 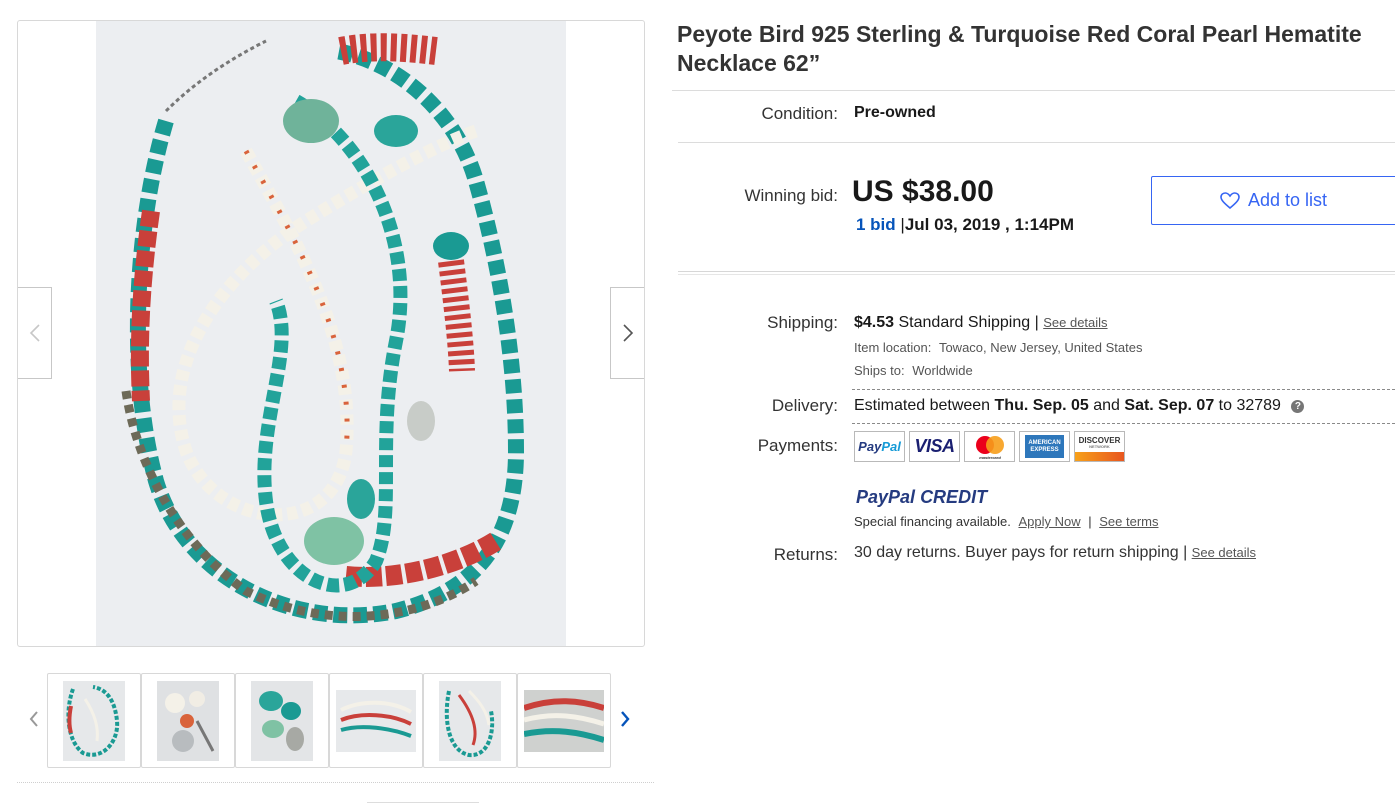 I want to click on amex-badge: AMERICAN EXPRESS, so click(x=1044, y=446).